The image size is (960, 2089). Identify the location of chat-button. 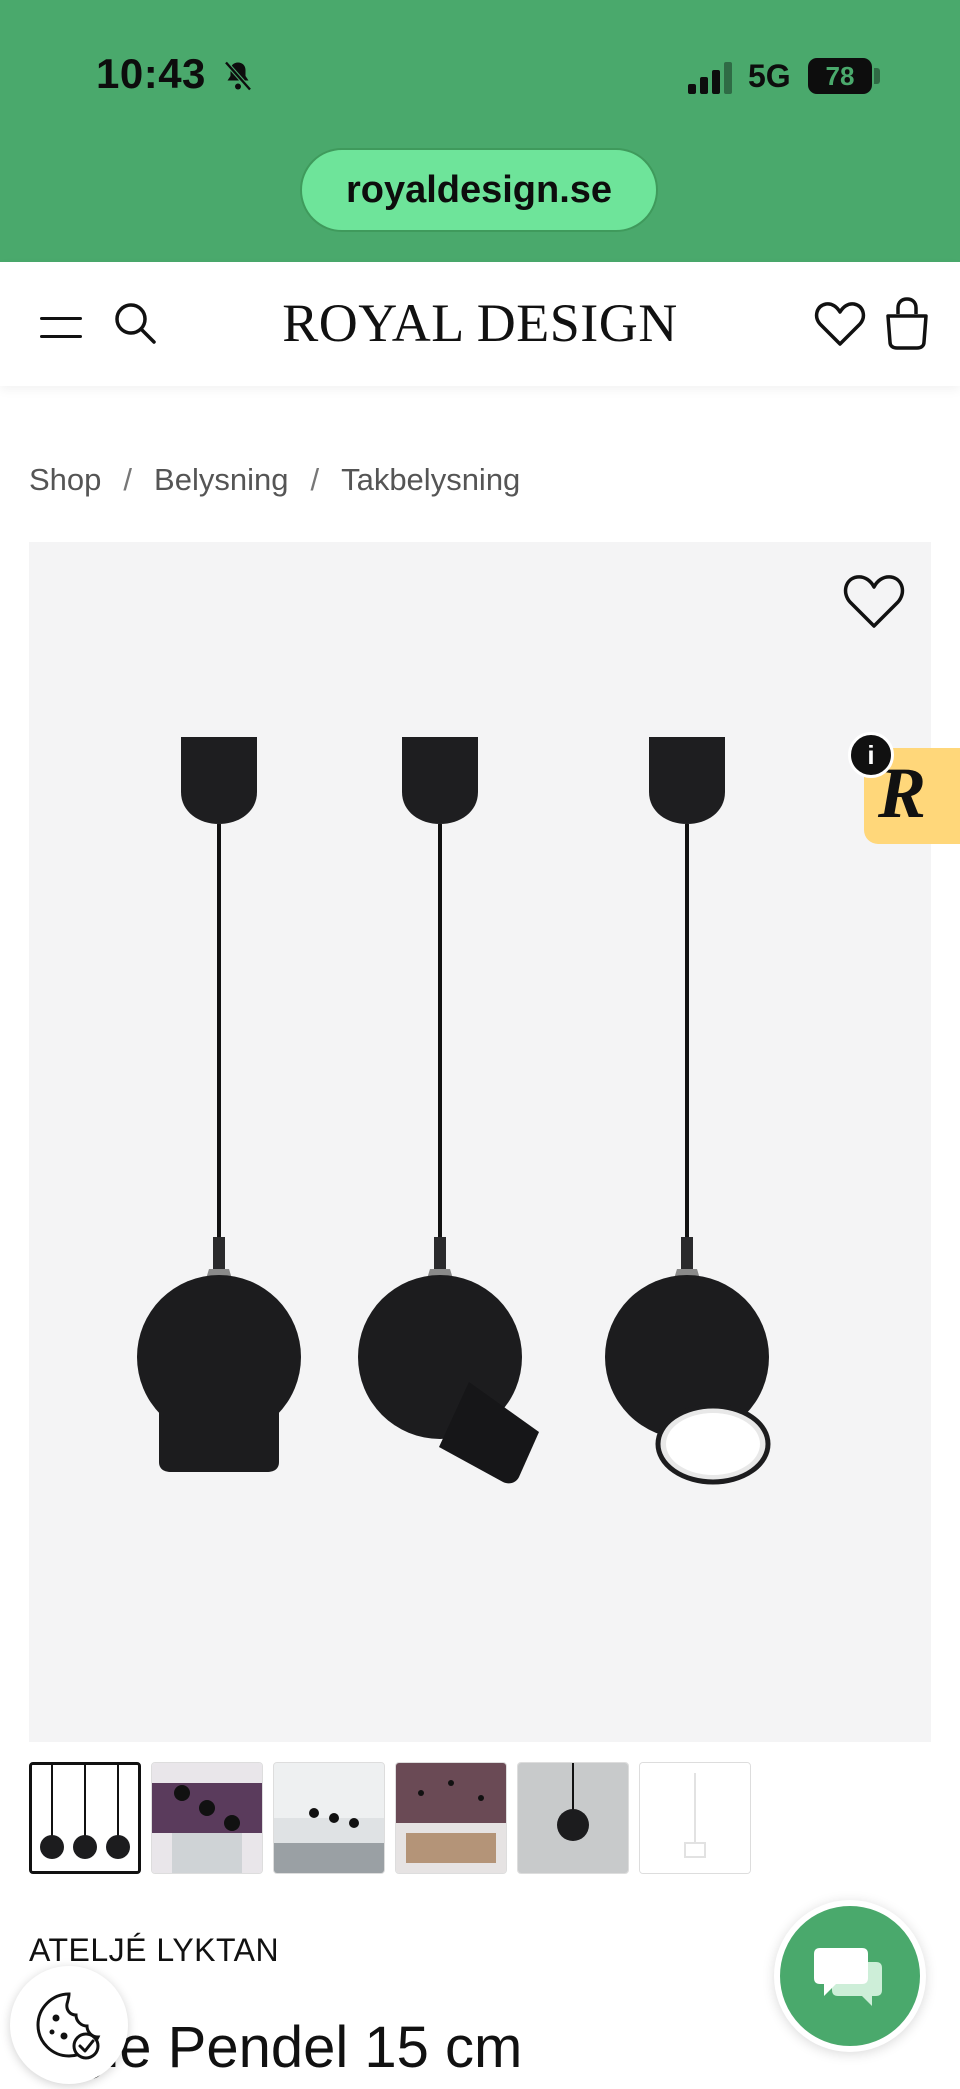
(850, 1976).